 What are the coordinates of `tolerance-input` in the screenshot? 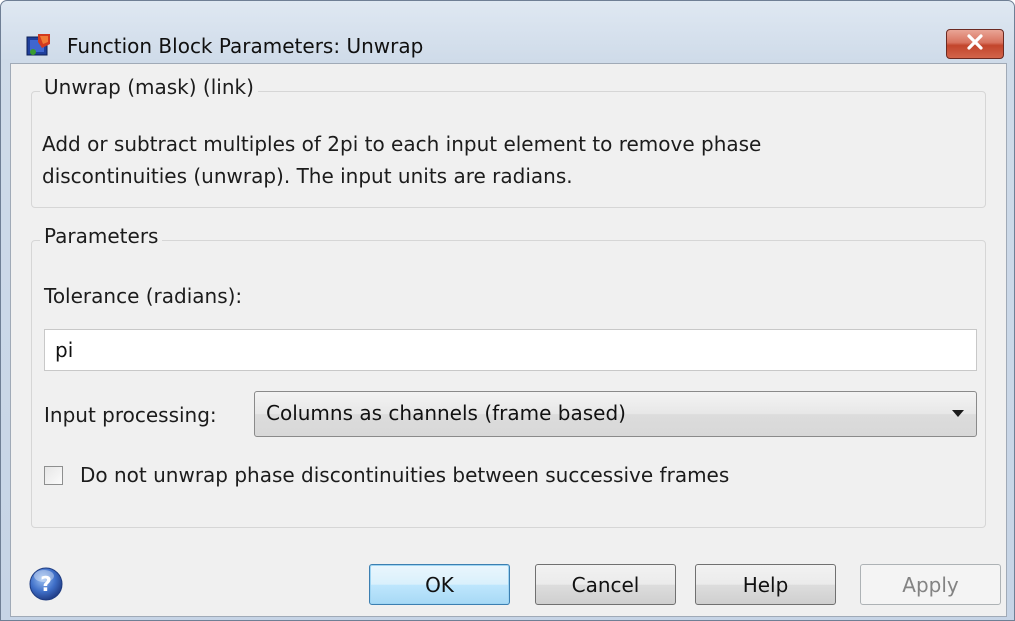 It's located at (510, 350).